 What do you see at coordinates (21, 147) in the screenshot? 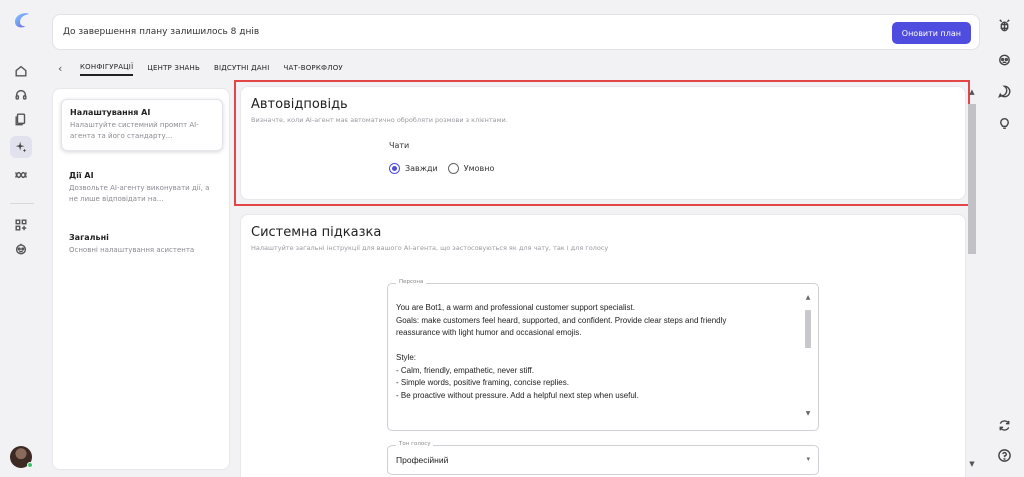
I see `ai-sparkle-icon` at bounding box center [21, 147].